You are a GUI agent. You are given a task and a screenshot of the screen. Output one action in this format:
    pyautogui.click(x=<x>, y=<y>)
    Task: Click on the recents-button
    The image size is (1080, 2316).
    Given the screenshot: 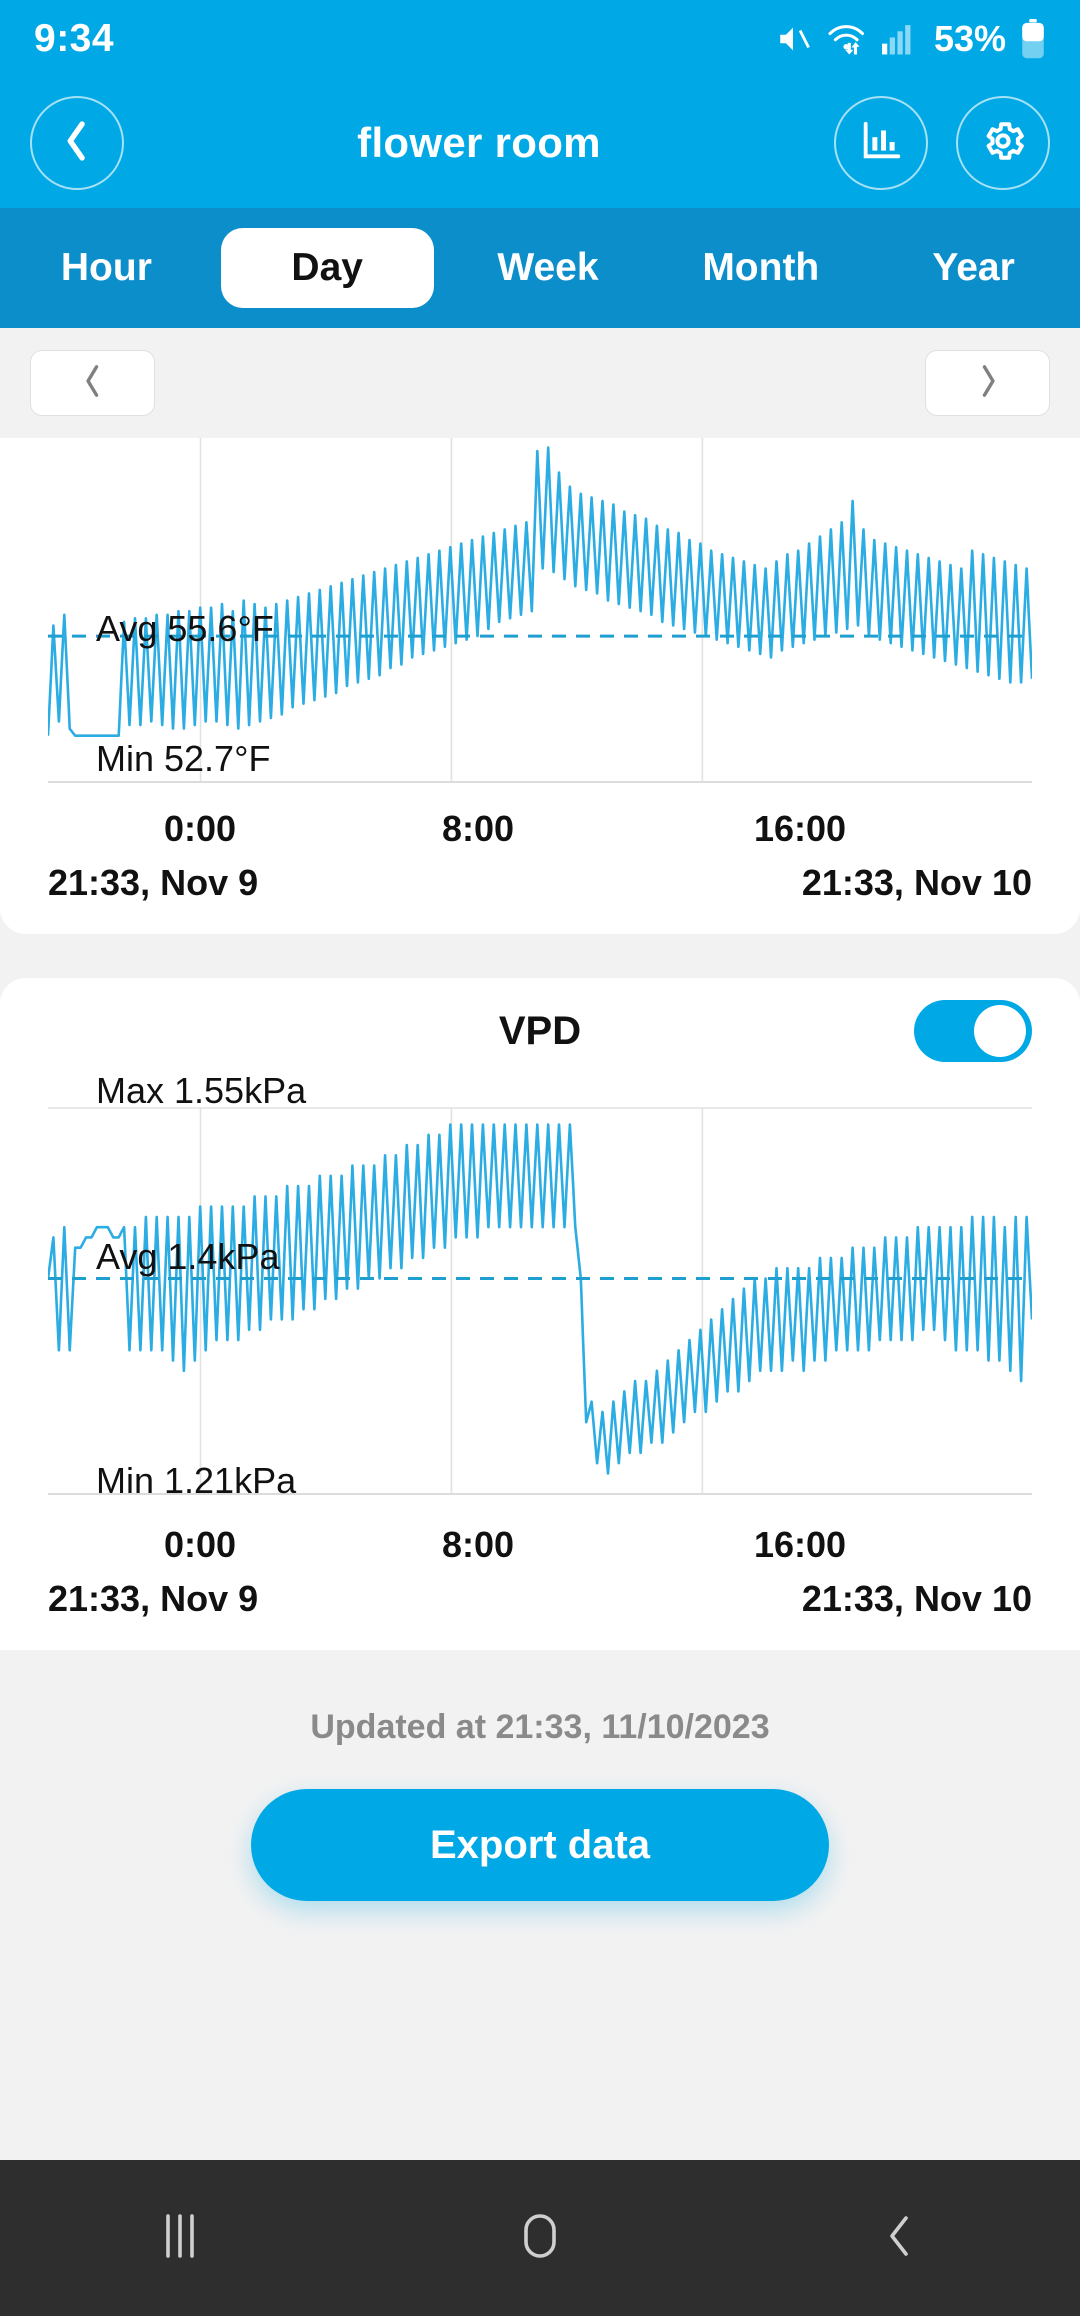 What is the action you would take?
    pyautogui.click(x=180, y=2238)
    